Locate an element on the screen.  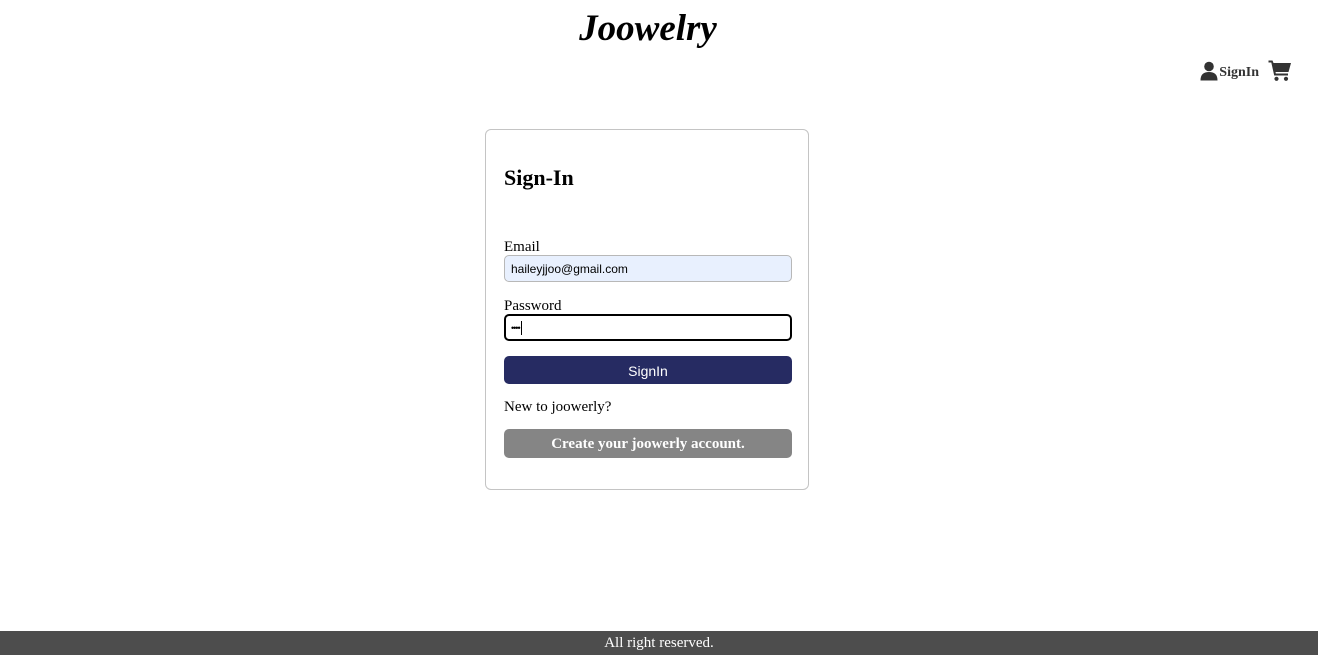
user-icon is located at coordinates (1209, 71).